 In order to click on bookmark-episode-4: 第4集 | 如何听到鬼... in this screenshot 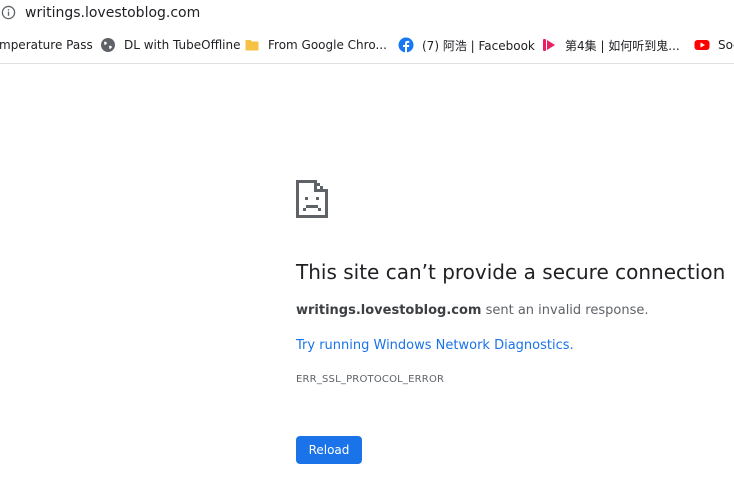, I will do `click(610, 45)`.